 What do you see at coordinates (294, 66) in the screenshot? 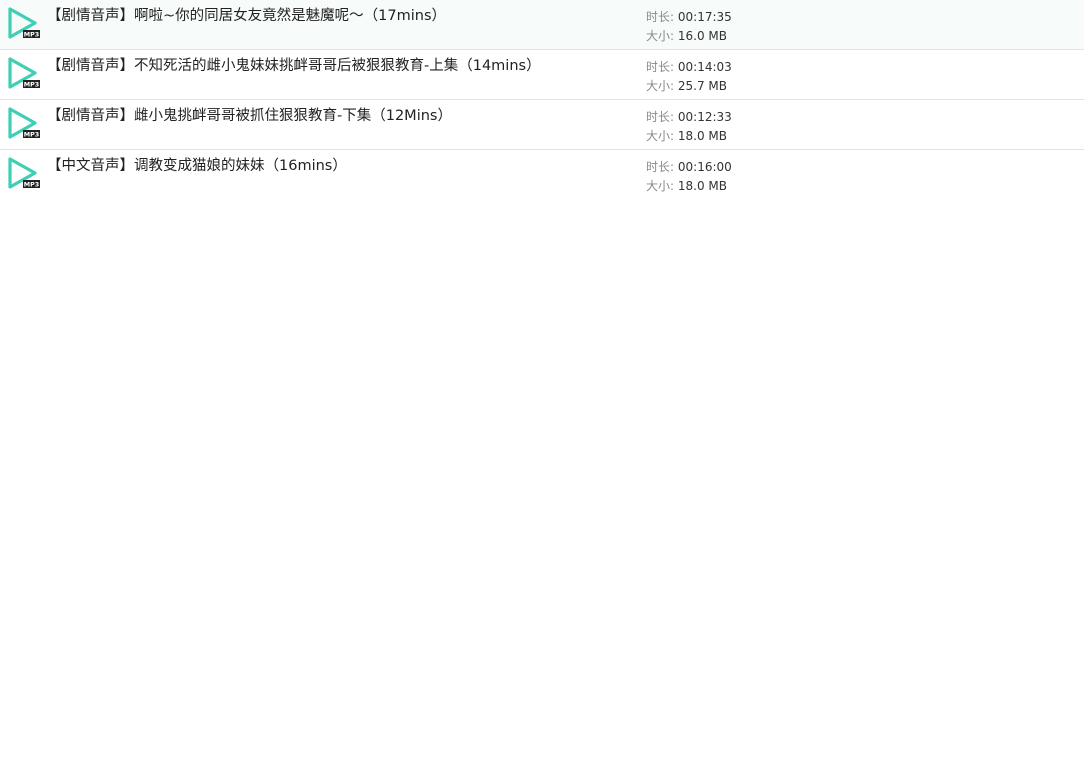
I see `file-title: 【剧情音声】不知死活的雌小鬼妹妹挑衅哥哥后被狠狠教育-上集（14mins）` at bounding box center [294, 66].